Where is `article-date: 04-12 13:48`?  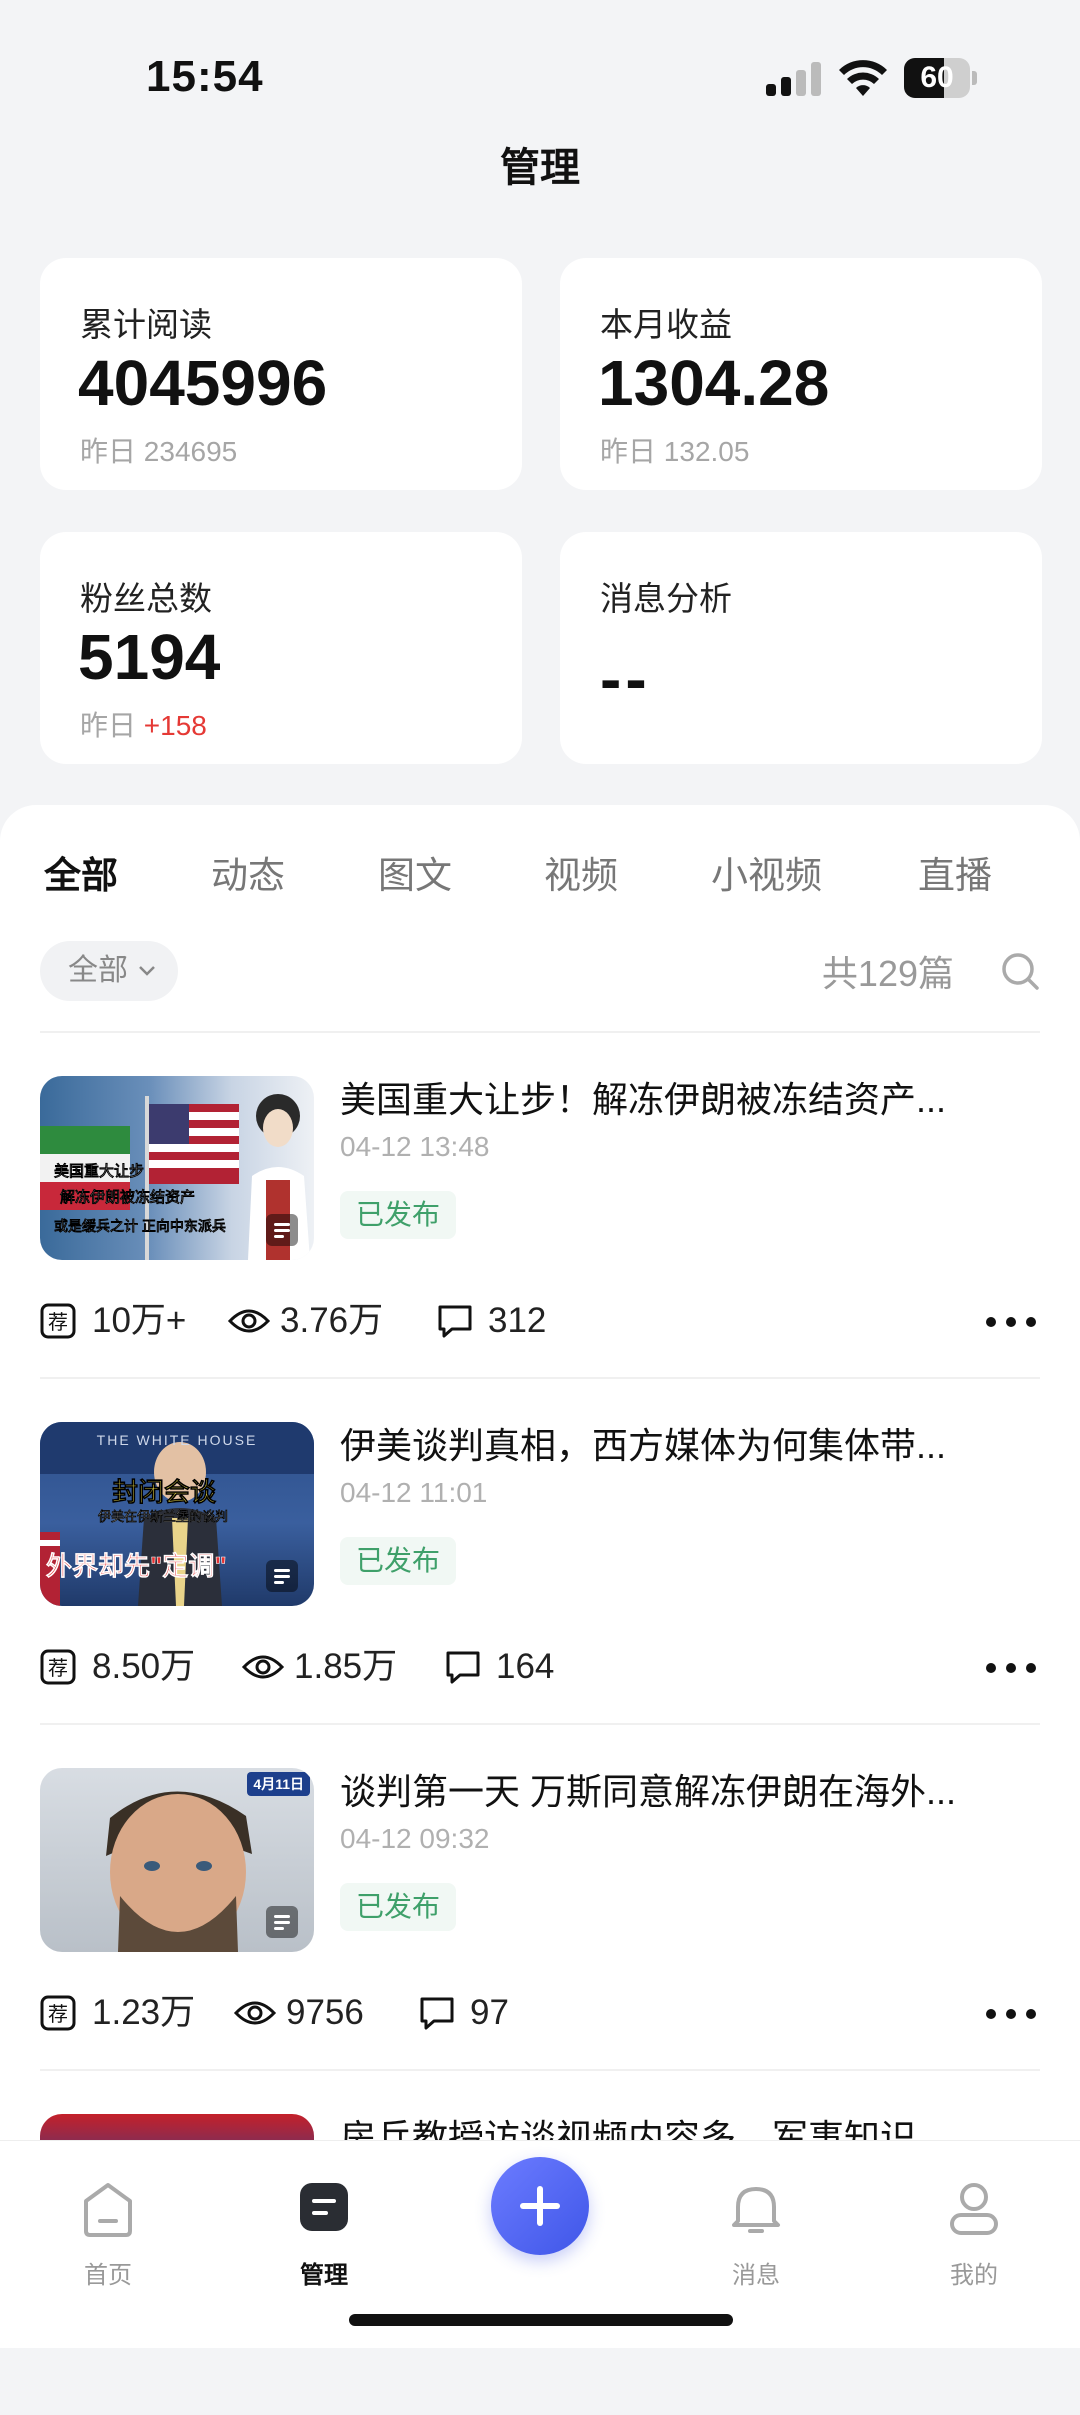
article-date: 04-12 13:48 is located at coordinates (415, 1146).